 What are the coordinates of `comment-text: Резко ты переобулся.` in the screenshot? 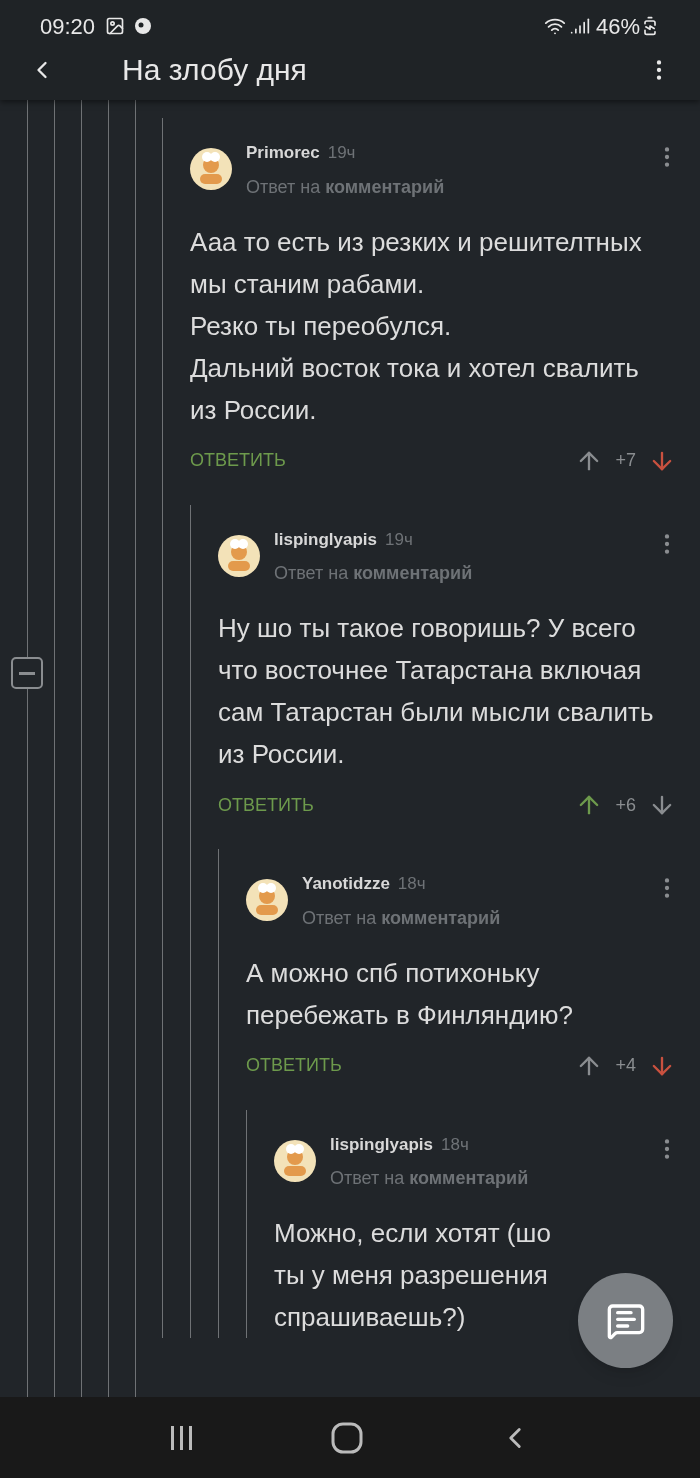 It's located at (321, 326).